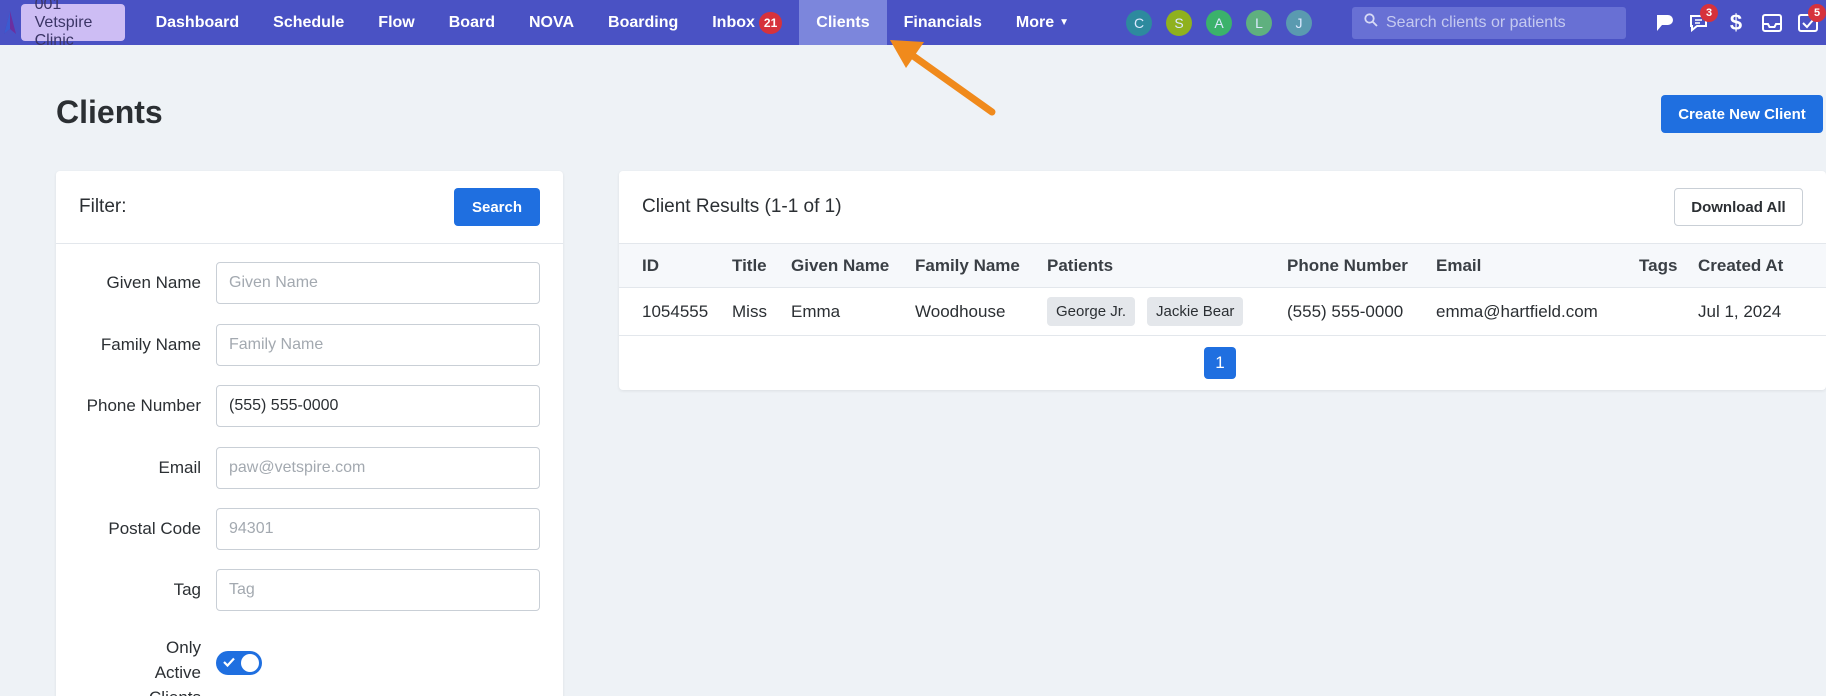 This screenshot has height=696, width=1826. What do you see at coordinates (816, 311) in the screenshot?
I see `cell-given-name: Emma` at bounding box center [816, 311].